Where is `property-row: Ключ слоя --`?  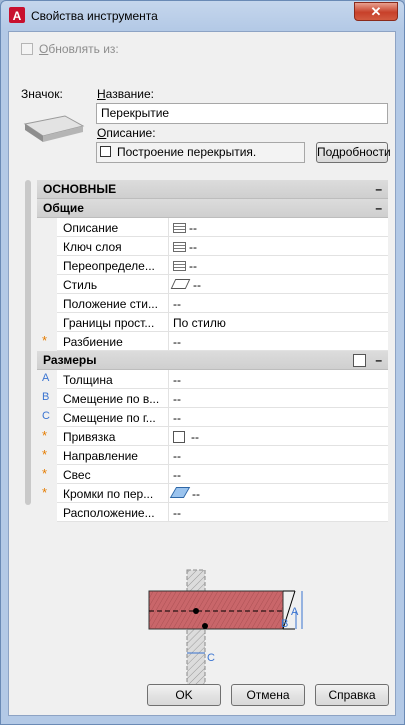
property-row: Ключ слоя -- is located at coordinates (212, 246).